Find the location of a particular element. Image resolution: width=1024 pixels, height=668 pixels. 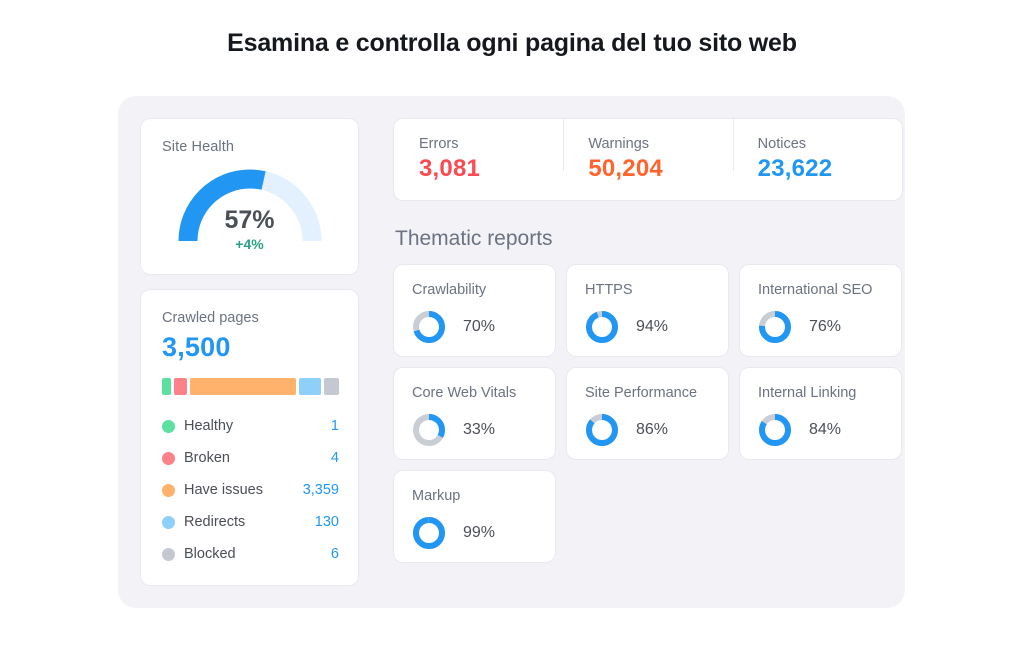

report-card-percent: 84% is located at coordinates (825, 429).